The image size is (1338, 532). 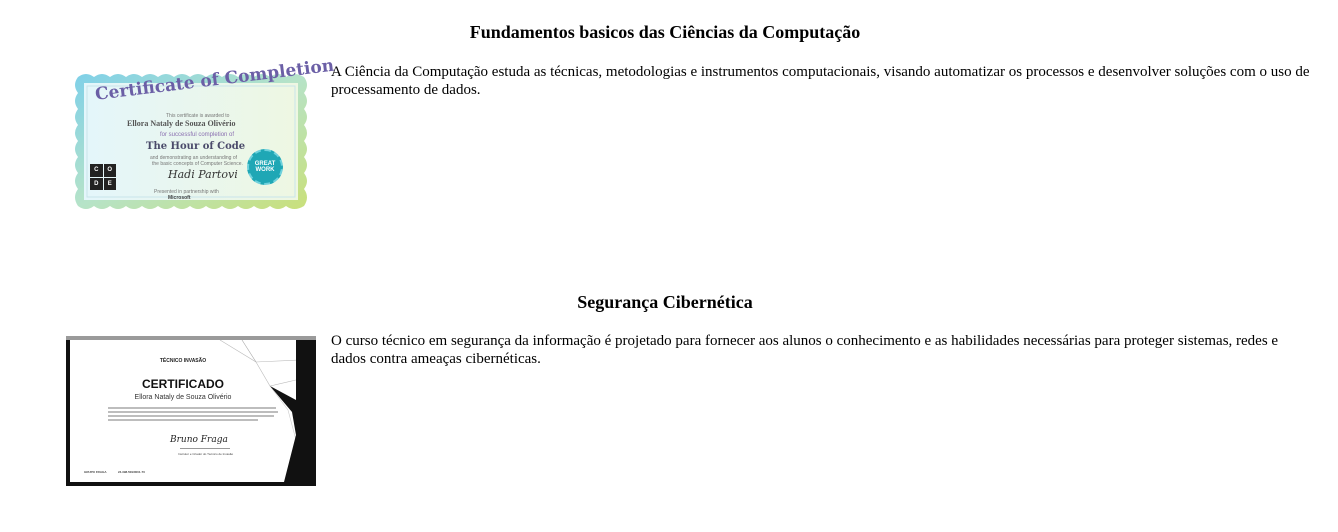 I want to click on code-letter: E, so click(x=109, y=183).